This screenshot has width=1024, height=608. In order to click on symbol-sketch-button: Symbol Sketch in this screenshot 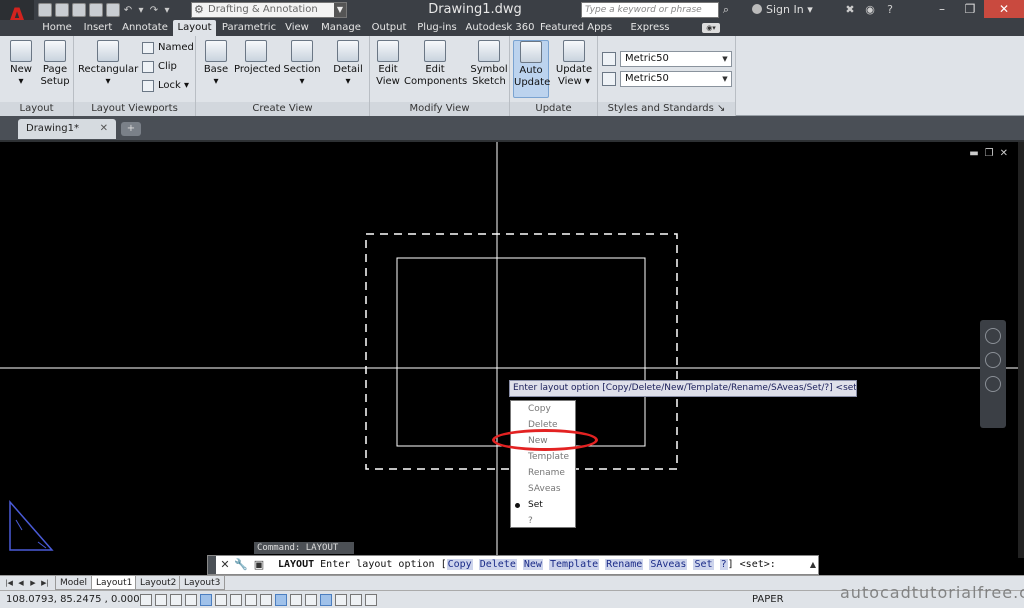, I will do `click(489, 64)`.